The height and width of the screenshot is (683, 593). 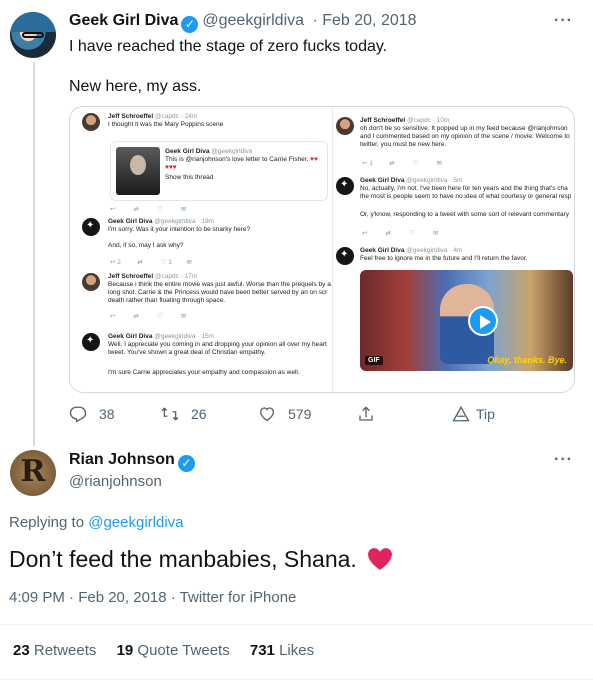 I want to click on author-handle: @geekgirldiva, so click(x=253, y=20).